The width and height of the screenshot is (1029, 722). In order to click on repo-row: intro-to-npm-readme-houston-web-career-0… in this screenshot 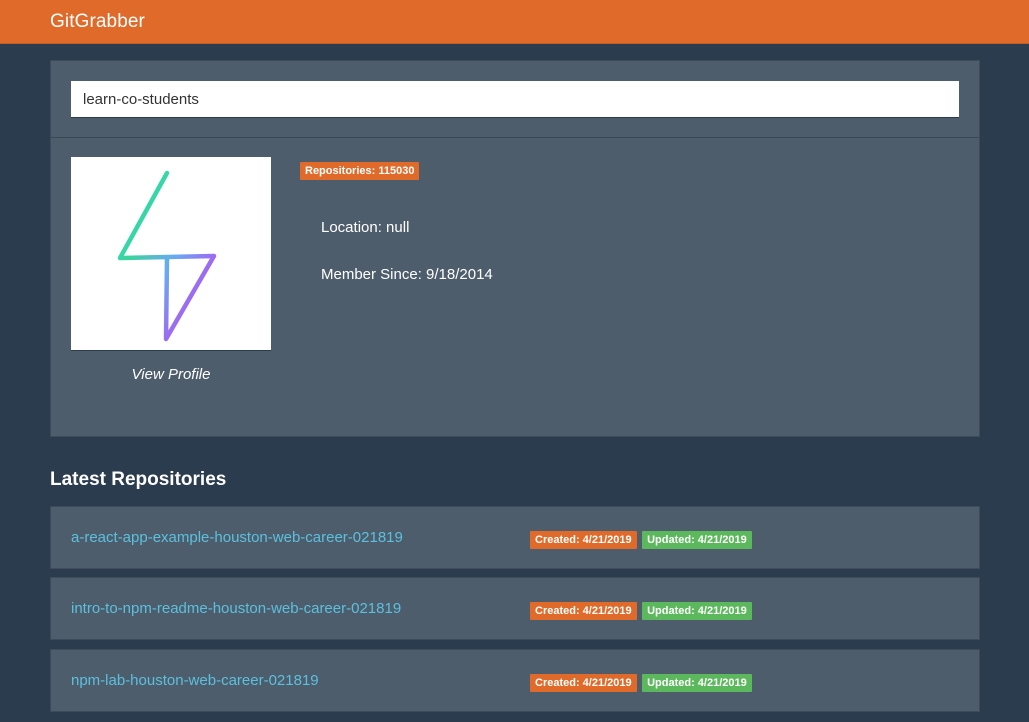, I will do `click(515, 608)`.